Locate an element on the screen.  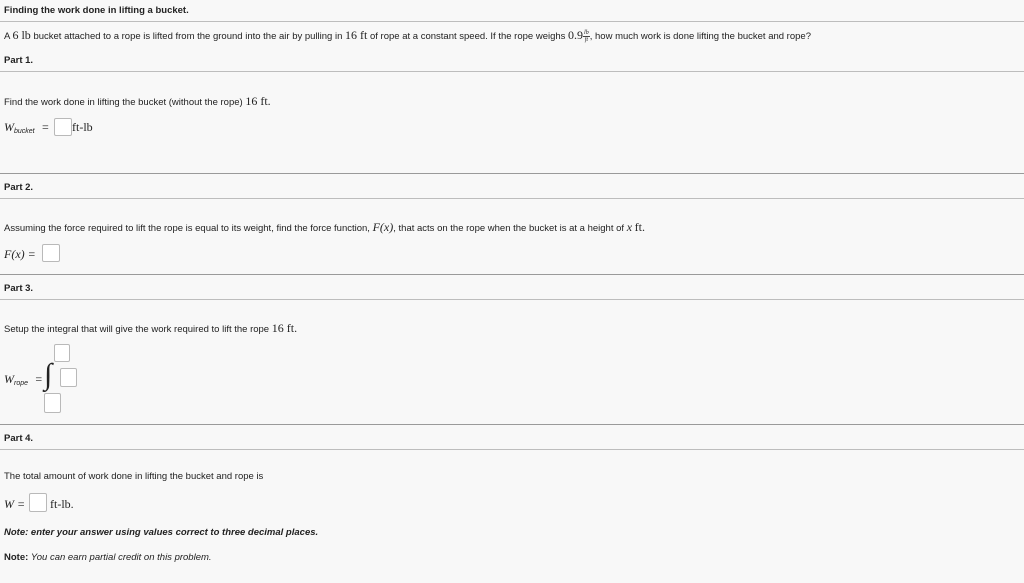
total-work-lhs: W = is located at coordinates (15, 504).